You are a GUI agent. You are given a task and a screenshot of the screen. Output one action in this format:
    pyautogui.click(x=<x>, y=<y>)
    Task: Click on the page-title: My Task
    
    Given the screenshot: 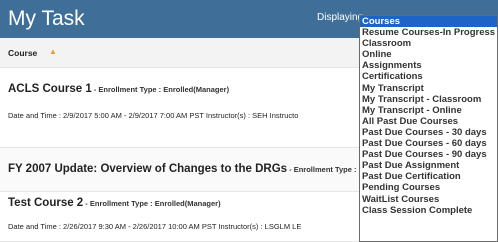 What is the action you would take?
    pyautogui.click(x=46, y=18)
    